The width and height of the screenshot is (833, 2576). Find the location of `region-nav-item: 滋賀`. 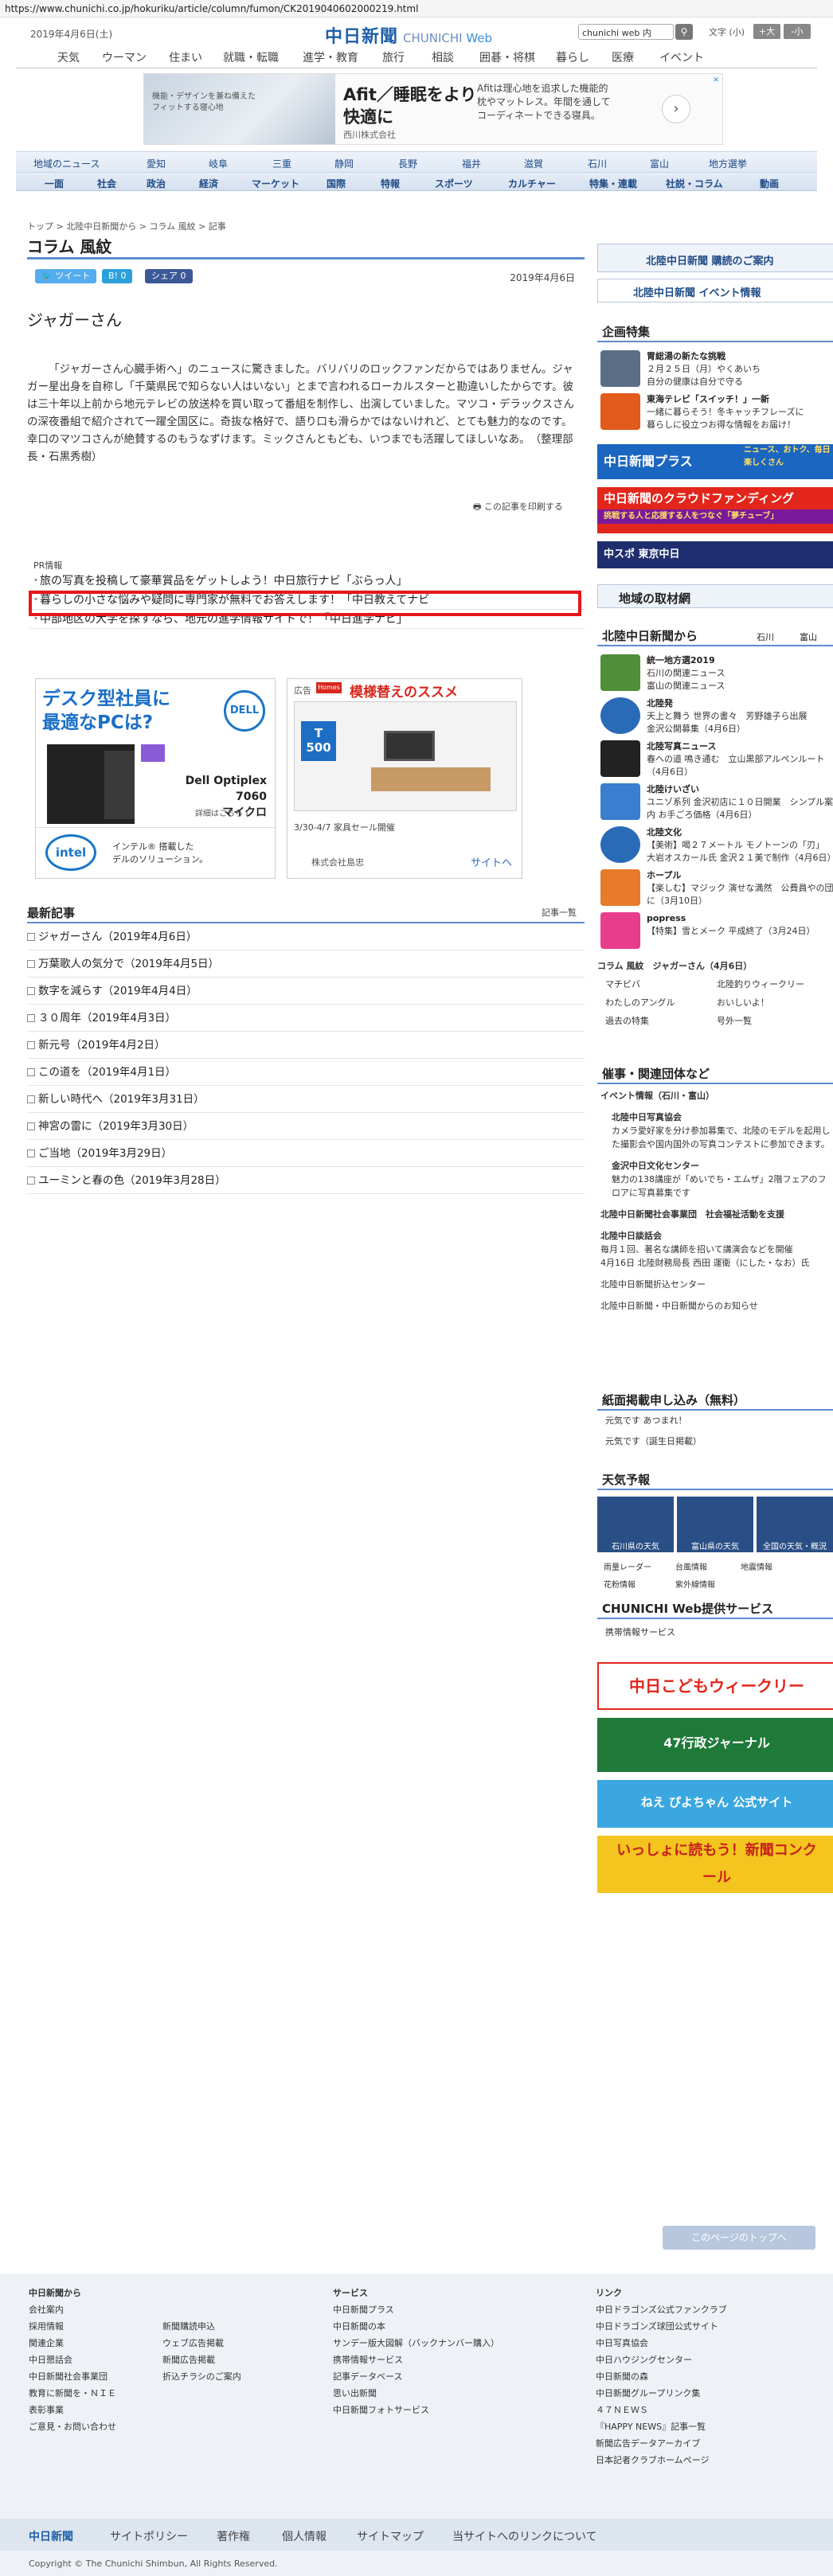

region-nav-item: 滋賀 is located at coordinates (533, 163).